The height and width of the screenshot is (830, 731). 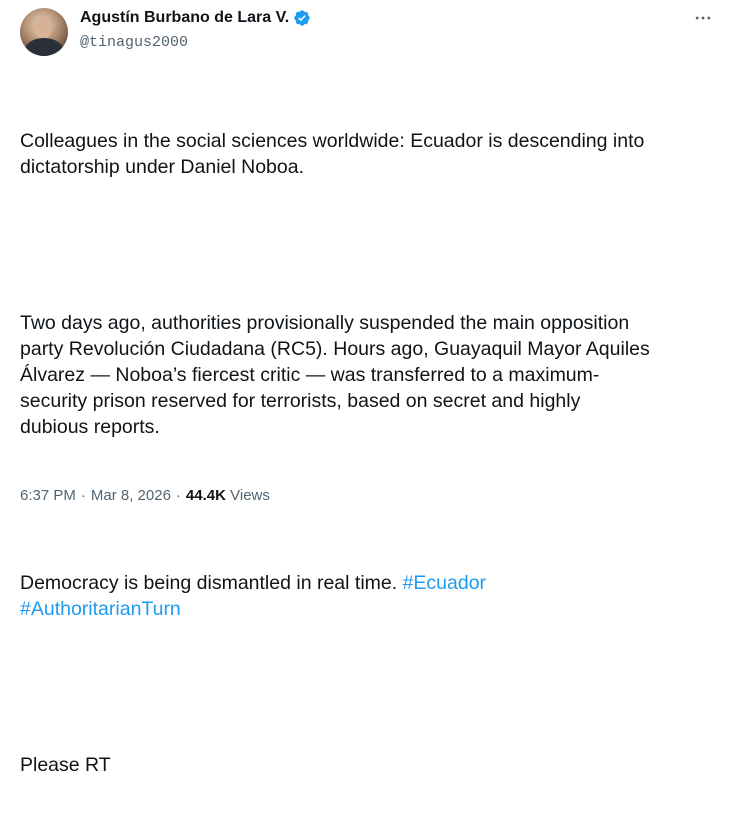 I want to click on tweet-paragraph-4: Please RT, so click(x=65, y=765).